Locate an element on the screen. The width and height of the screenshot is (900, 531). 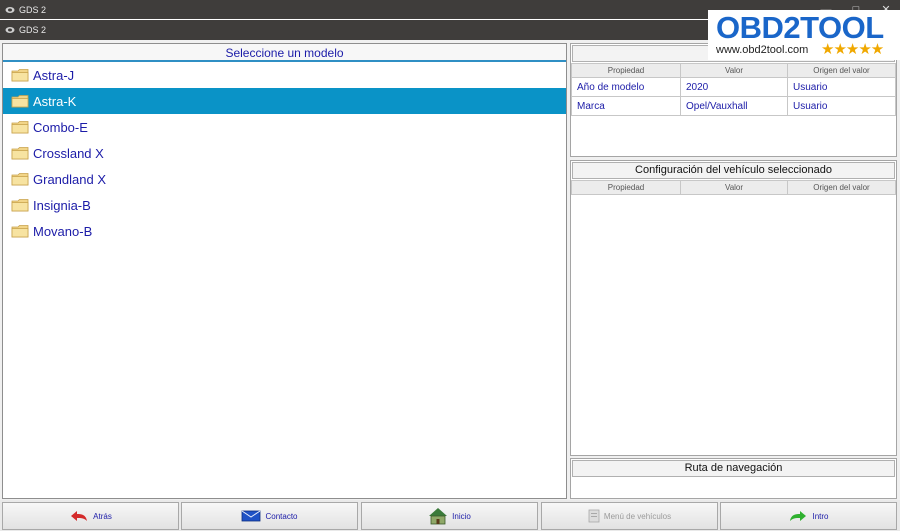
home-label: Inicio is located at coordinates (461, 516).